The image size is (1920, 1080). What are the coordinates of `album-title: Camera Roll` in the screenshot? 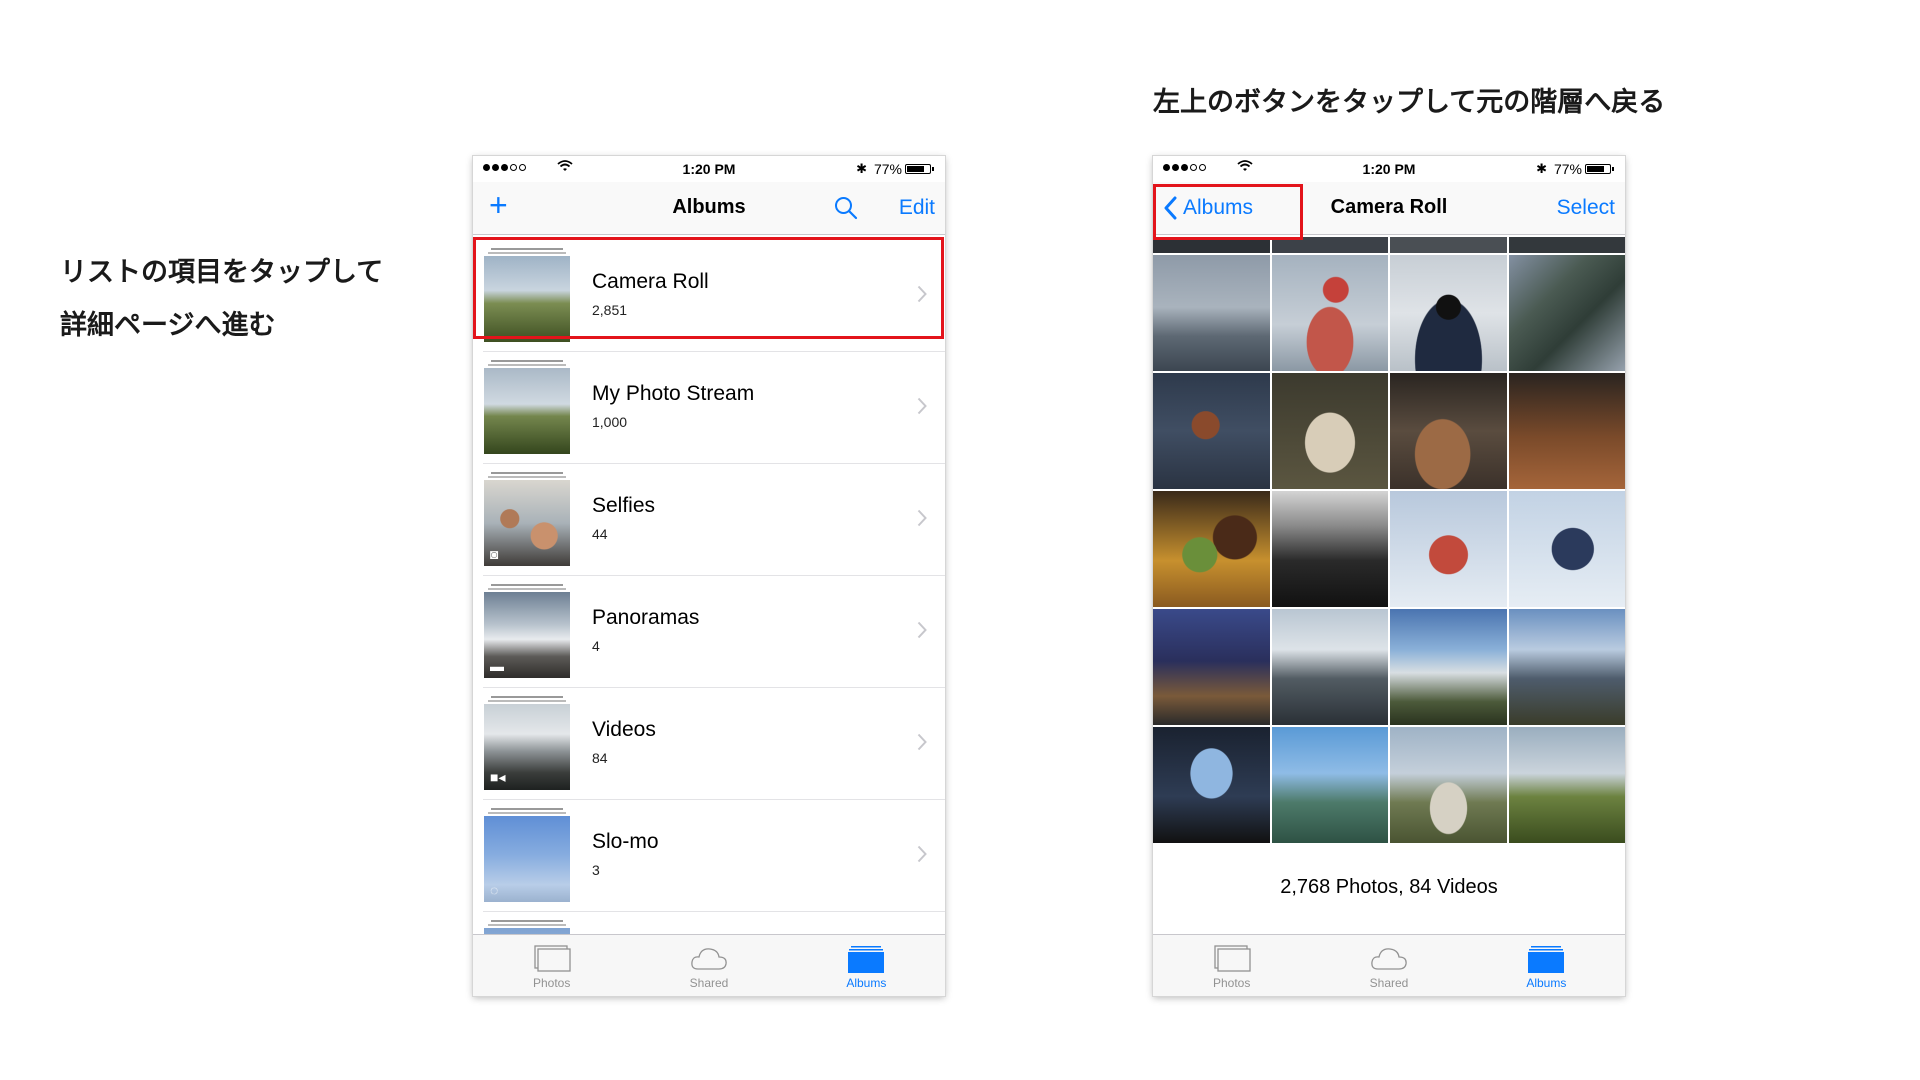 It's located at (650, 281).